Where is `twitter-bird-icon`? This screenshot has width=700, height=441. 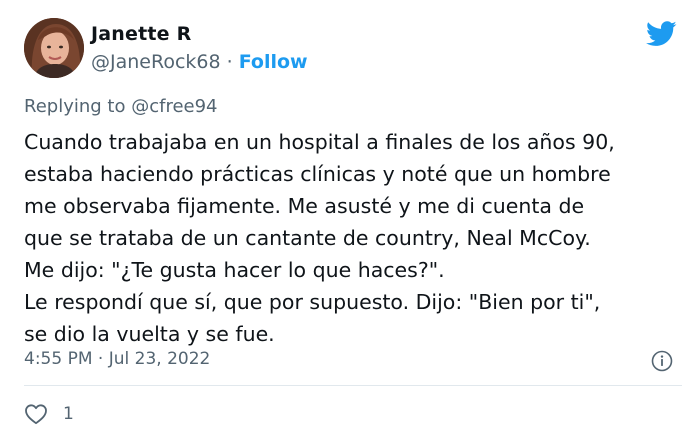
twitter-bird-icon is located at coordinates (661, 34).